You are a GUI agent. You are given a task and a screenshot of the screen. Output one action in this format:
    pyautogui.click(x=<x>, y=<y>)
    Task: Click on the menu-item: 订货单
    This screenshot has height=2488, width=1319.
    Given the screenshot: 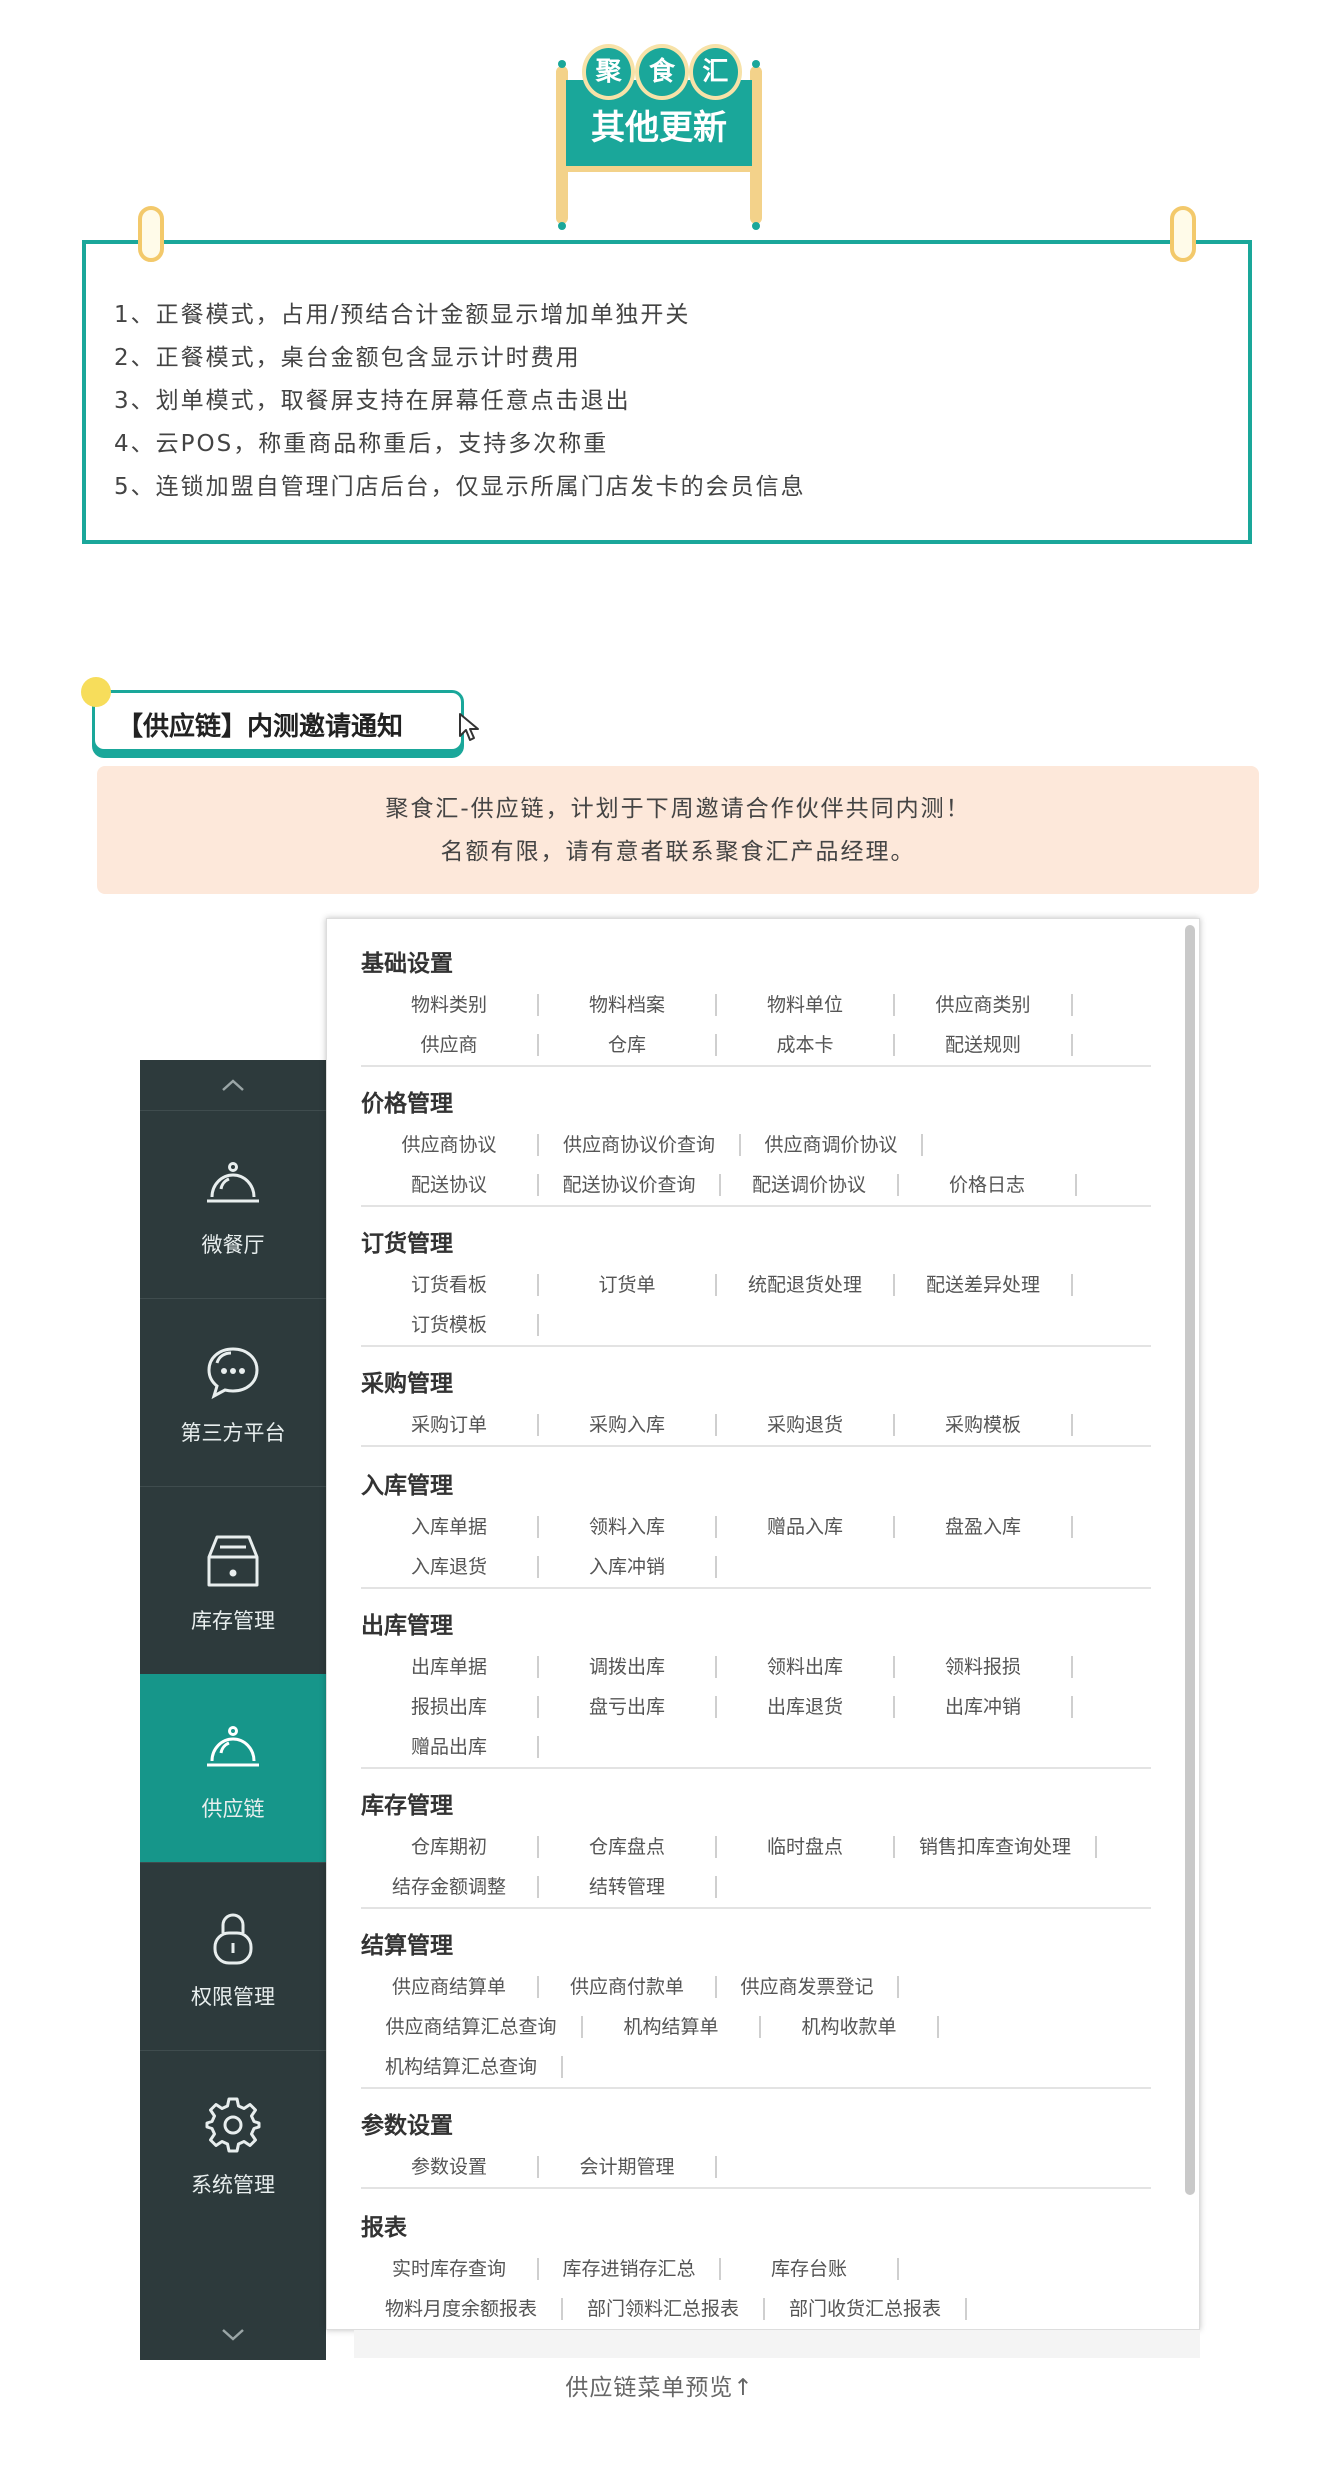 What is the action you would take?
    pyautogui.click(x=628, y=1285)
    